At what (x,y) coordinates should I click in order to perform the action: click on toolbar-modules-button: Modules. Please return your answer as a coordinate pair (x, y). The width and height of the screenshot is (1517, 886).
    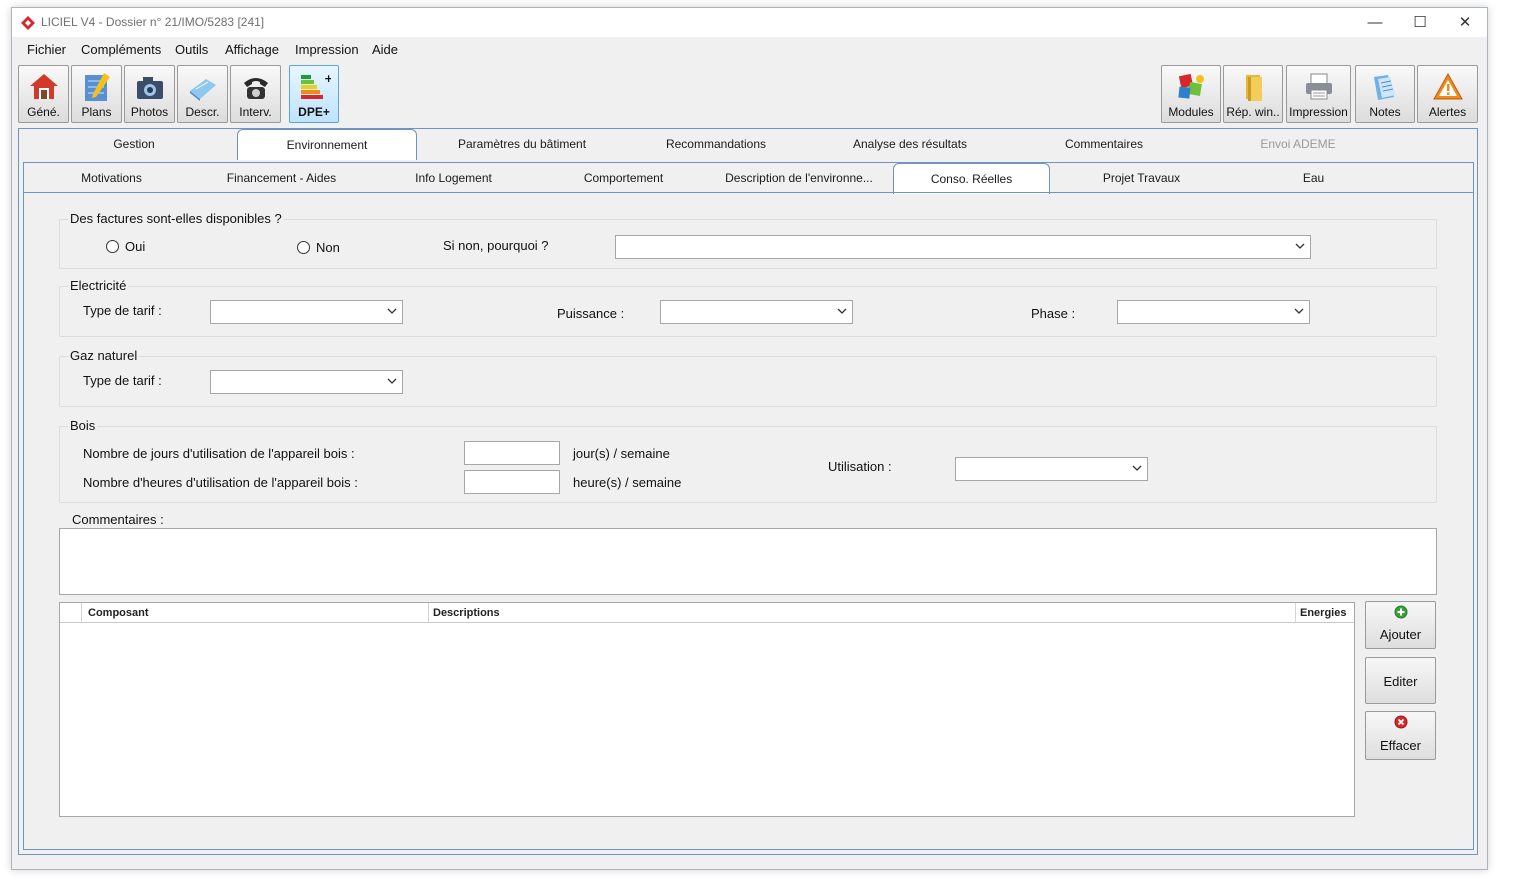
    Looking at the image, I should click on (1191, 94).